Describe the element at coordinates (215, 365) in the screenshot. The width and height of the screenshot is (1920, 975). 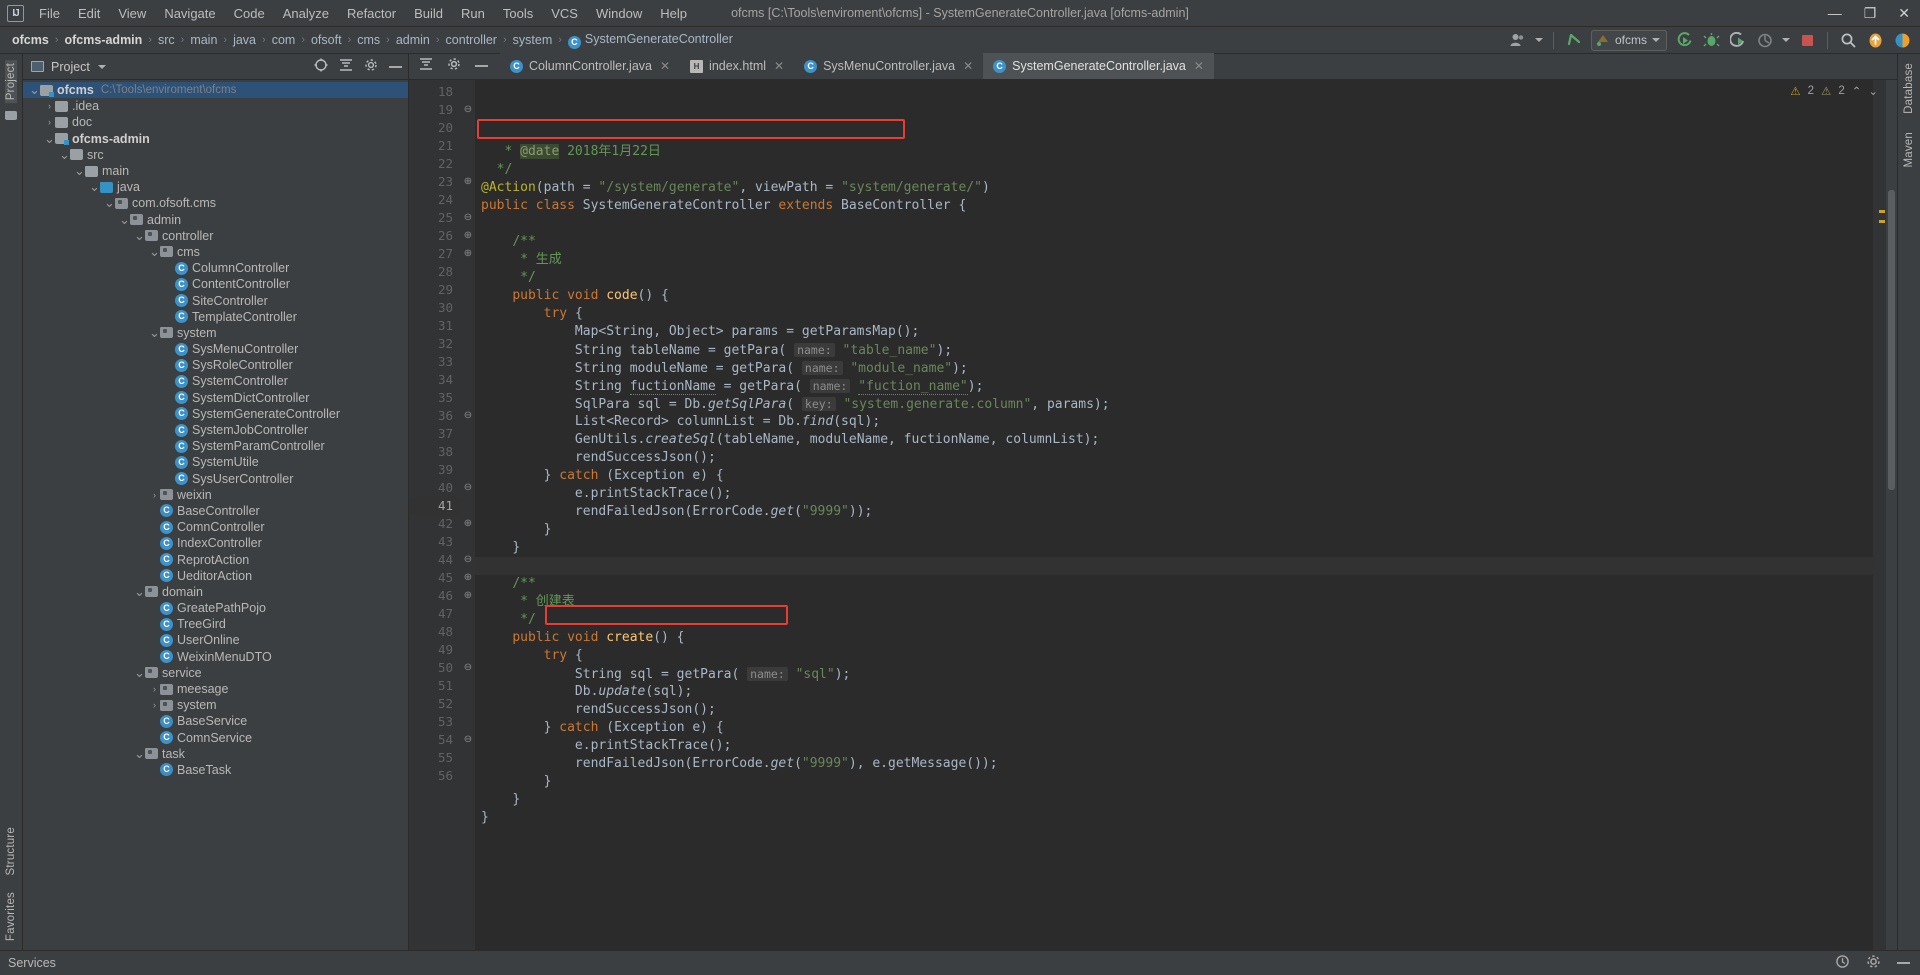
I see `tree-node-sysrolecontroller: C SysRoleController` at that location.